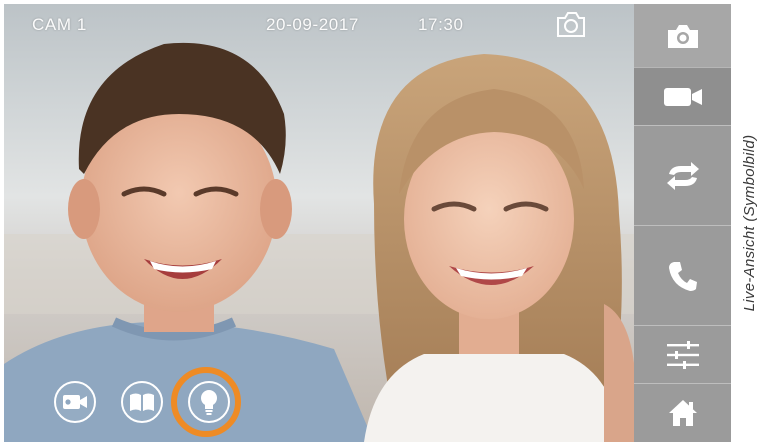  I want to click on camera-icon, so click(682, 36).